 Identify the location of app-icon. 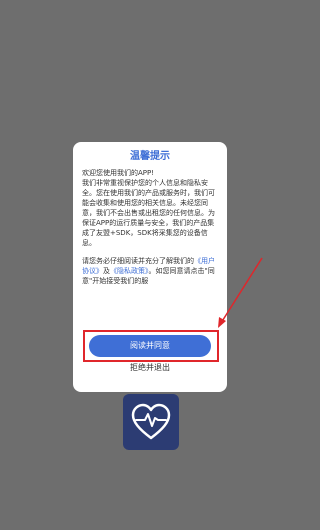
(151, 422).